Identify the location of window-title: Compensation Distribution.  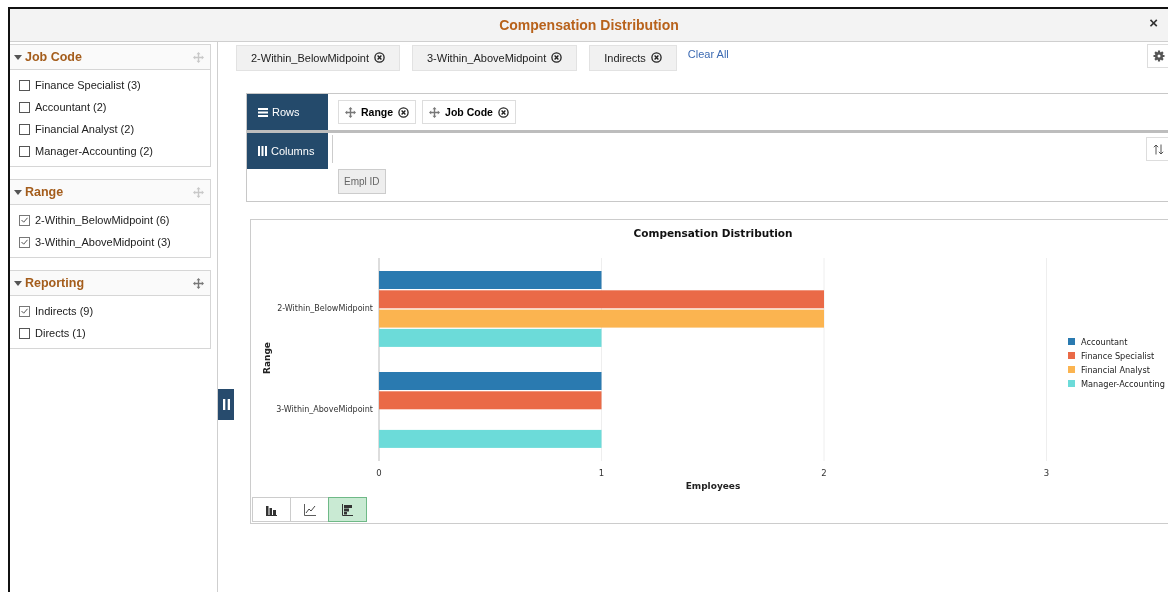
(589, 25).